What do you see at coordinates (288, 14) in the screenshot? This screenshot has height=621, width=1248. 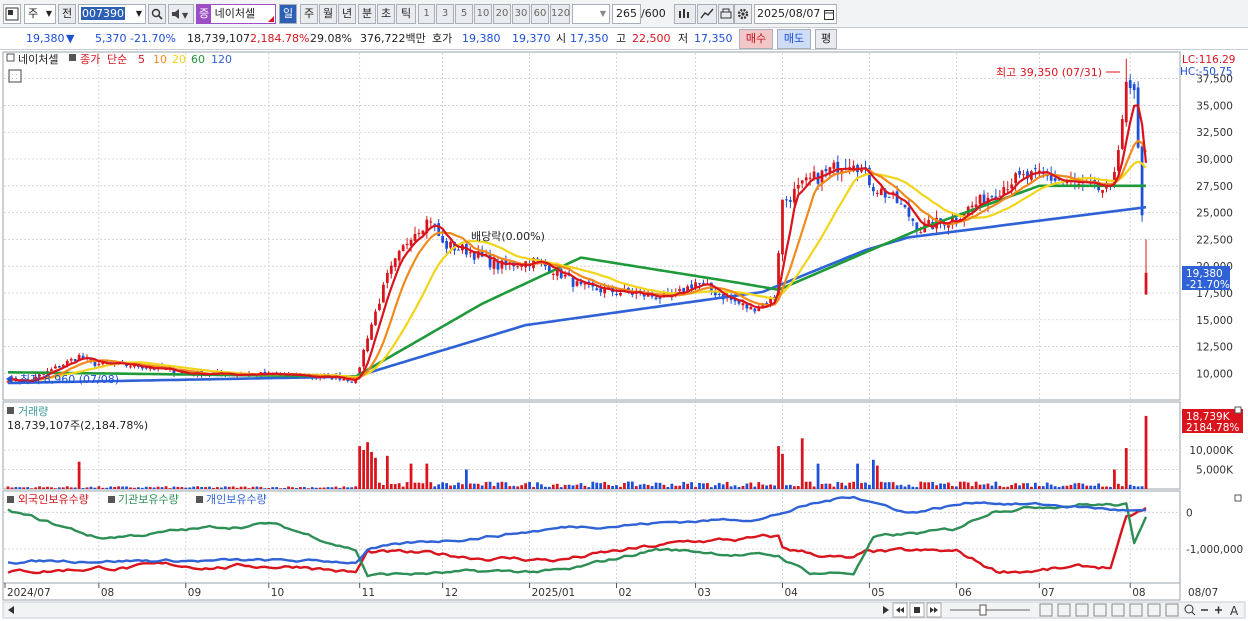 I see `period-tab: 일` at bounding box center [288, 14].